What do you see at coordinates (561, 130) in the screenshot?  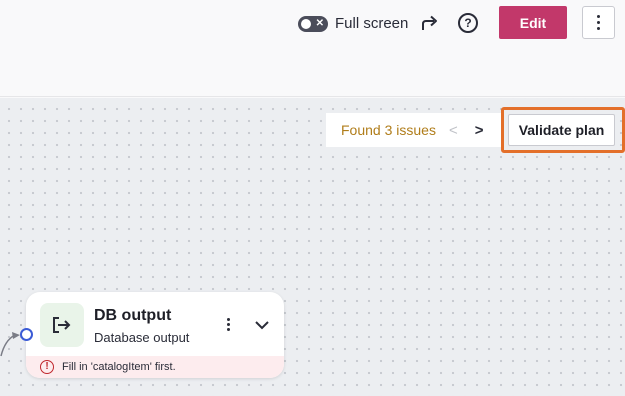 I see `validate-plan-button: Validate plan` at bounding box center [561, 130].